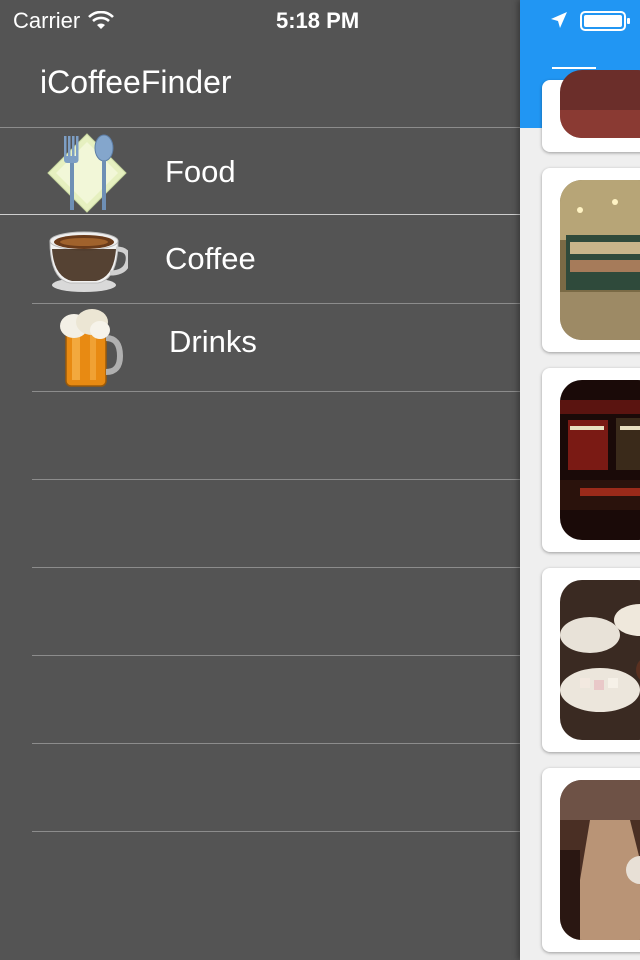 The height and width of the screenshot is (960, 640). What do you see at coordinates (92, 348) in the screenshot?
I see `beer-mug-icon` at bounding box center [92, 348].